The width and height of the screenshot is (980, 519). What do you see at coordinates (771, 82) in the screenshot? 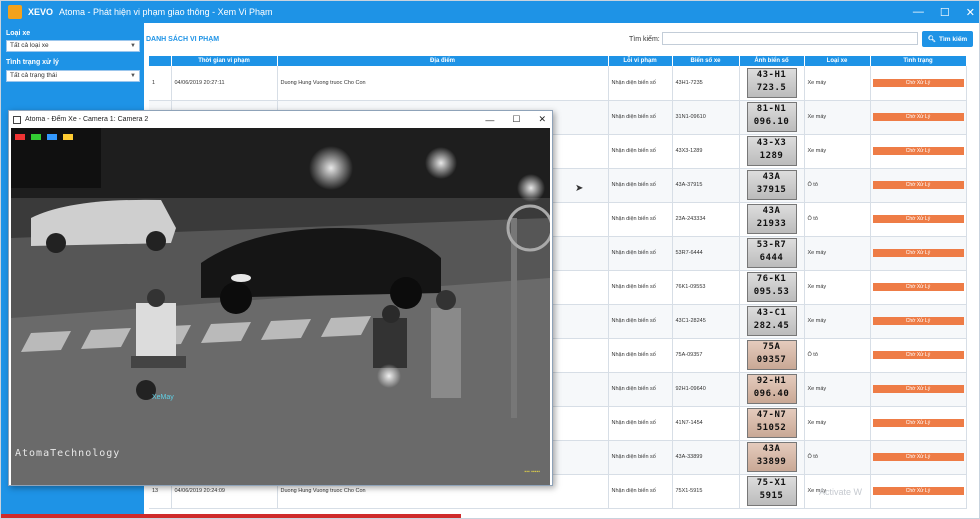
I see `plate-image: 43-H1 723.5` at bounding box center [771, 82].